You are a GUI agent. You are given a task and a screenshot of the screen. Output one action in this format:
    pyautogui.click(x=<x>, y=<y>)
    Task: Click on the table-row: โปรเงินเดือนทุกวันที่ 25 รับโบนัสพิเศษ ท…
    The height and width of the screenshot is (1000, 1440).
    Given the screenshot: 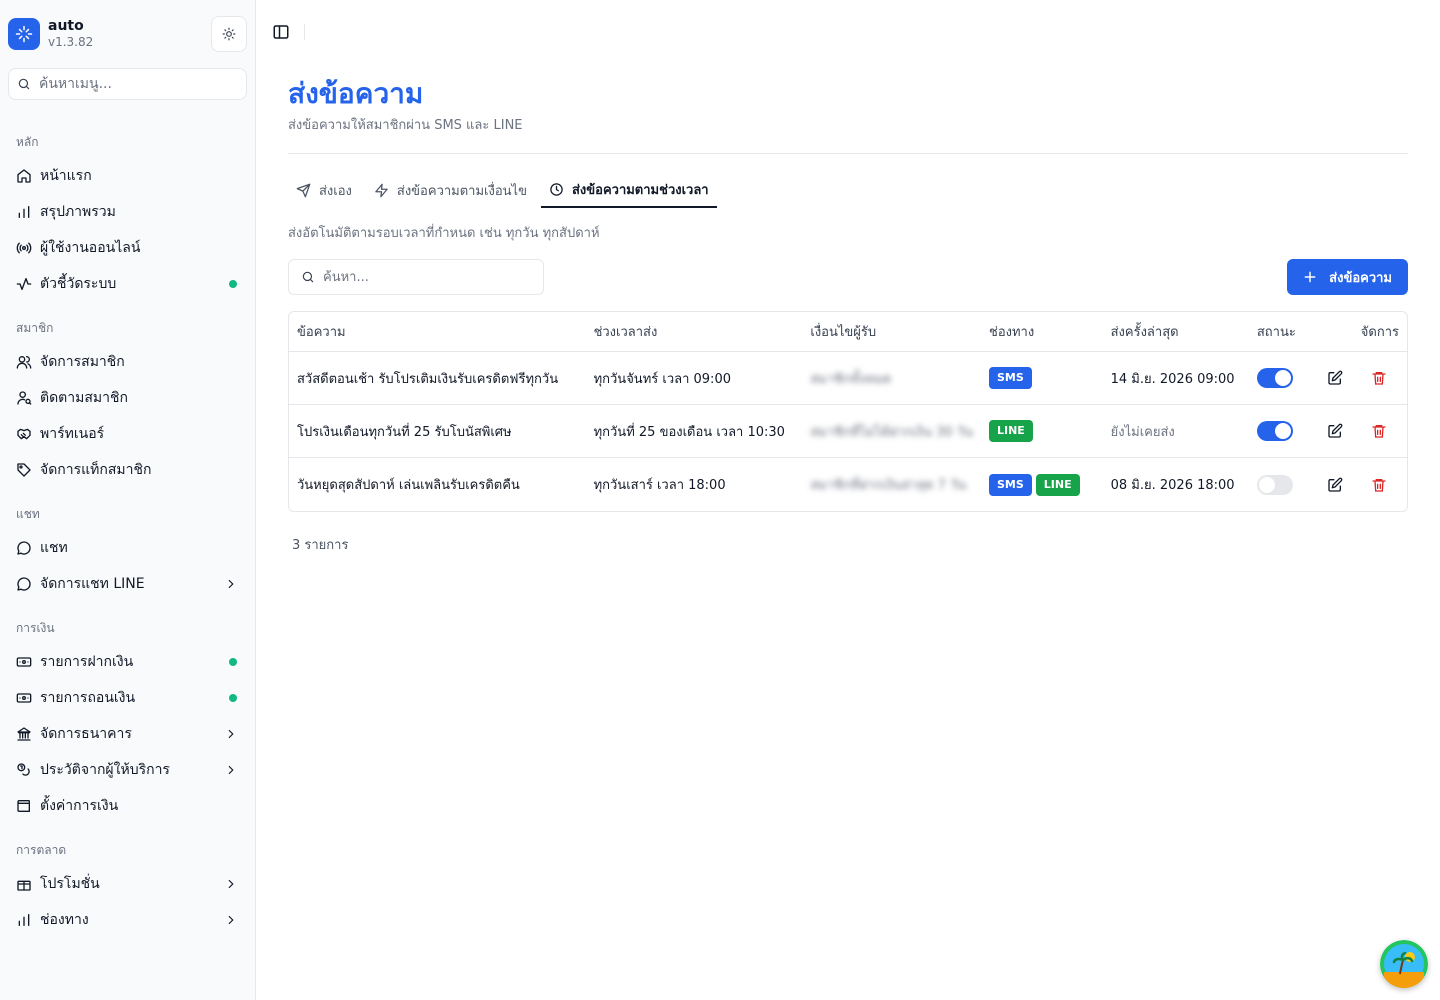 What is the action you would take?
    pyautogui.click(x=848, y=431)
    